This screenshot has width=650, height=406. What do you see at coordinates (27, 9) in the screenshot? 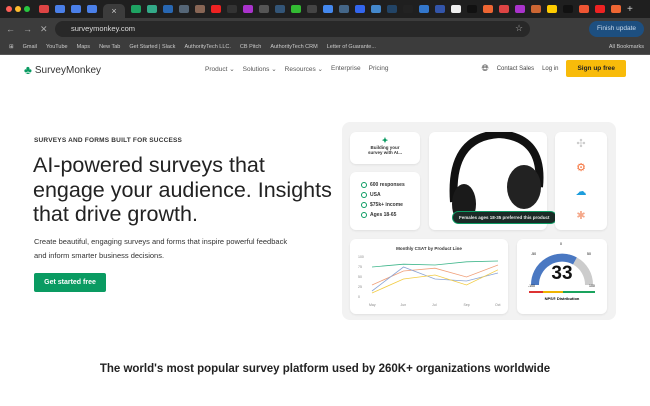
I see `maximize-window-button` at bounding box center [27, 9].